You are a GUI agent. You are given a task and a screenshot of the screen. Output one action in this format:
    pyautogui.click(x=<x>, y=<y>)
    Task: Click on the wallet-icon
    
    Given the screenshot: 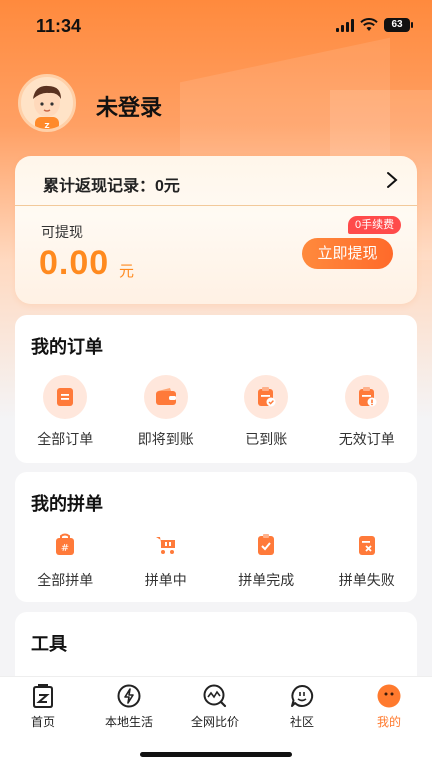 What is the action you would take?
    pyautogui.click(x=165, y=396)
    